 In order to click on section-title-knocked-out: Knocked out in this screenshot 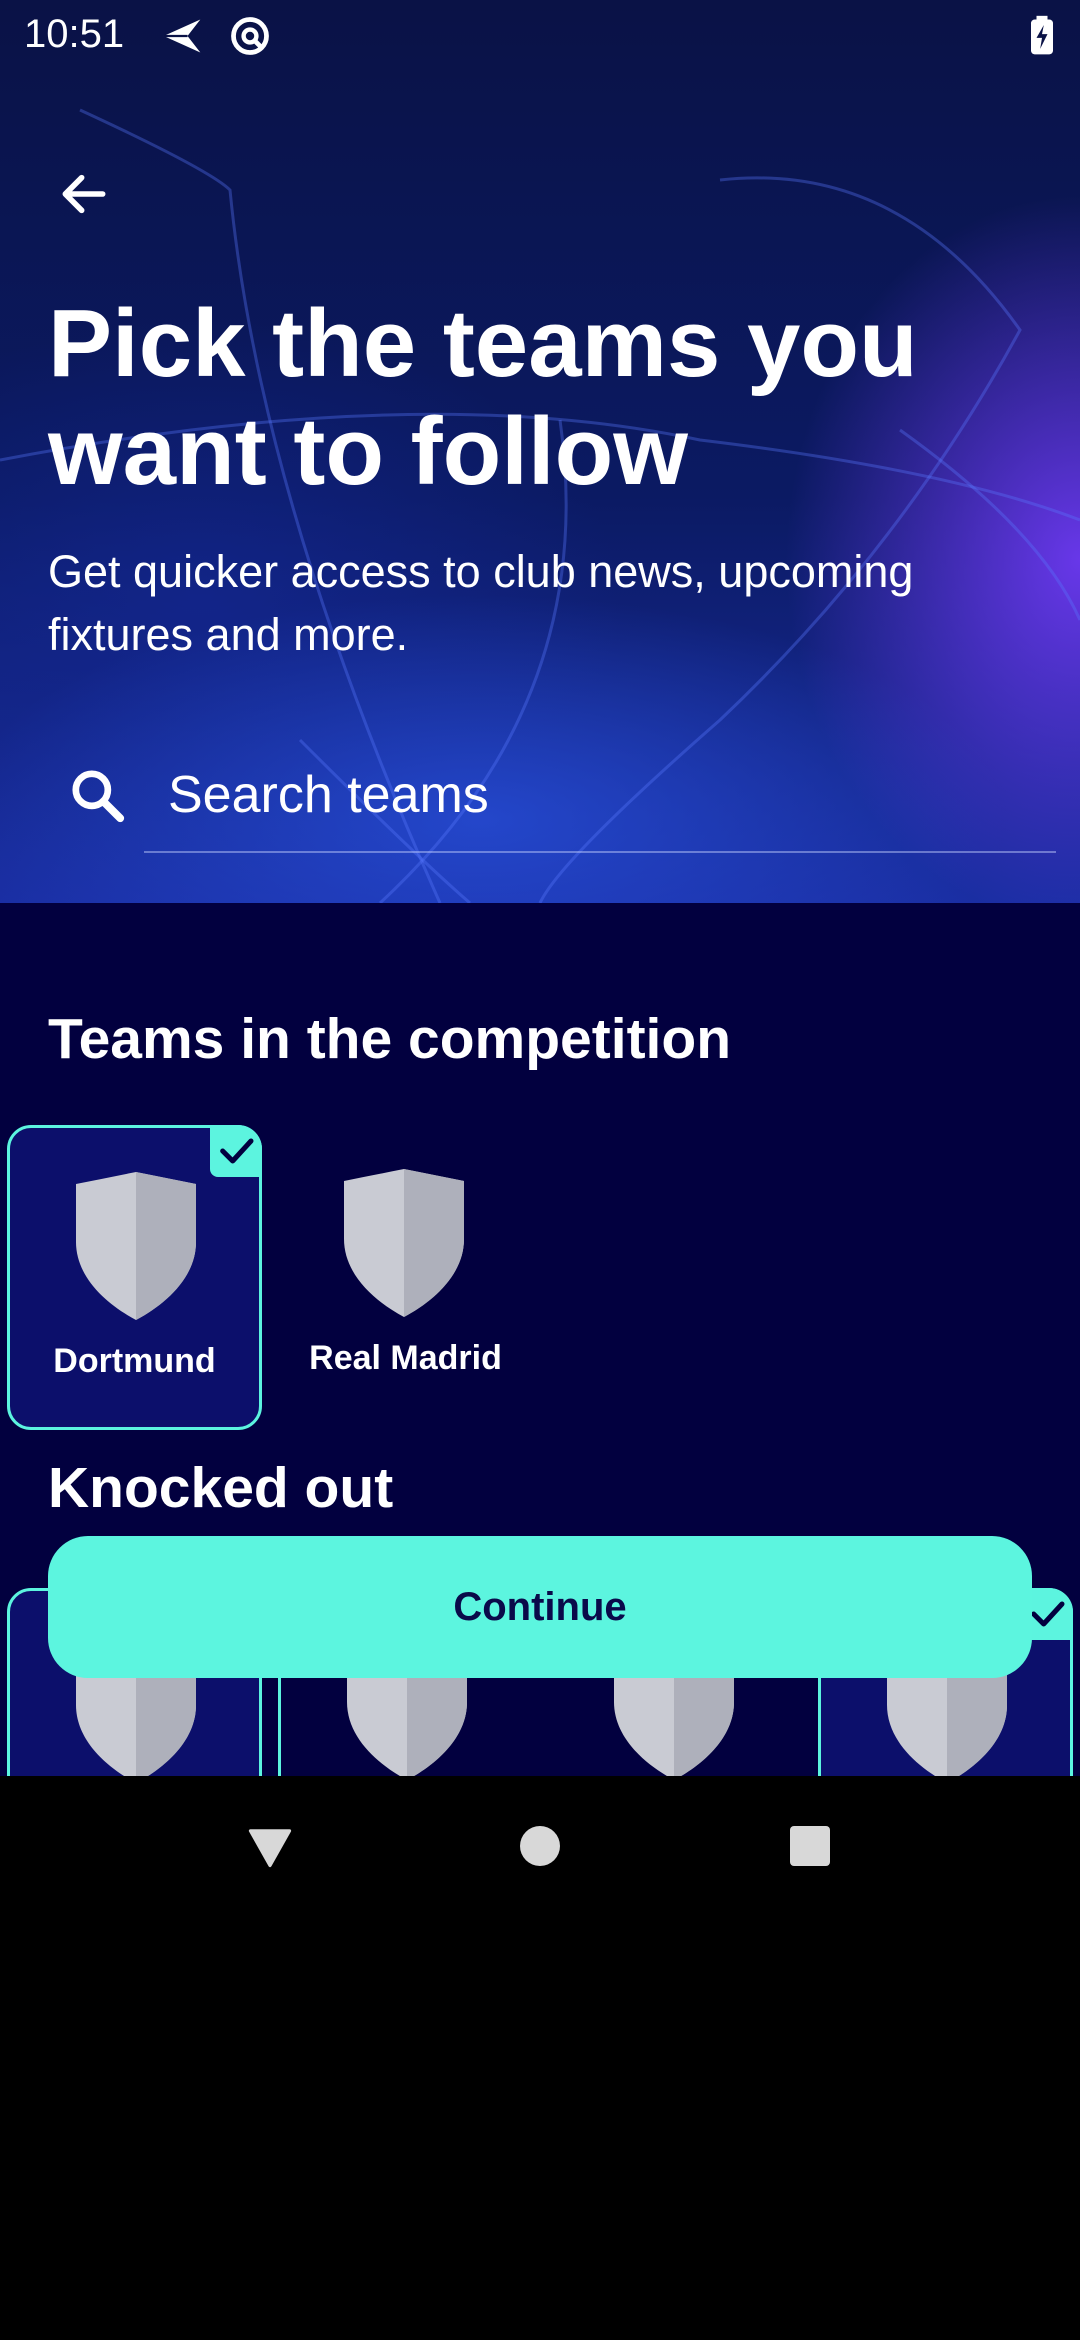, I will do `click(221, 1488)`.